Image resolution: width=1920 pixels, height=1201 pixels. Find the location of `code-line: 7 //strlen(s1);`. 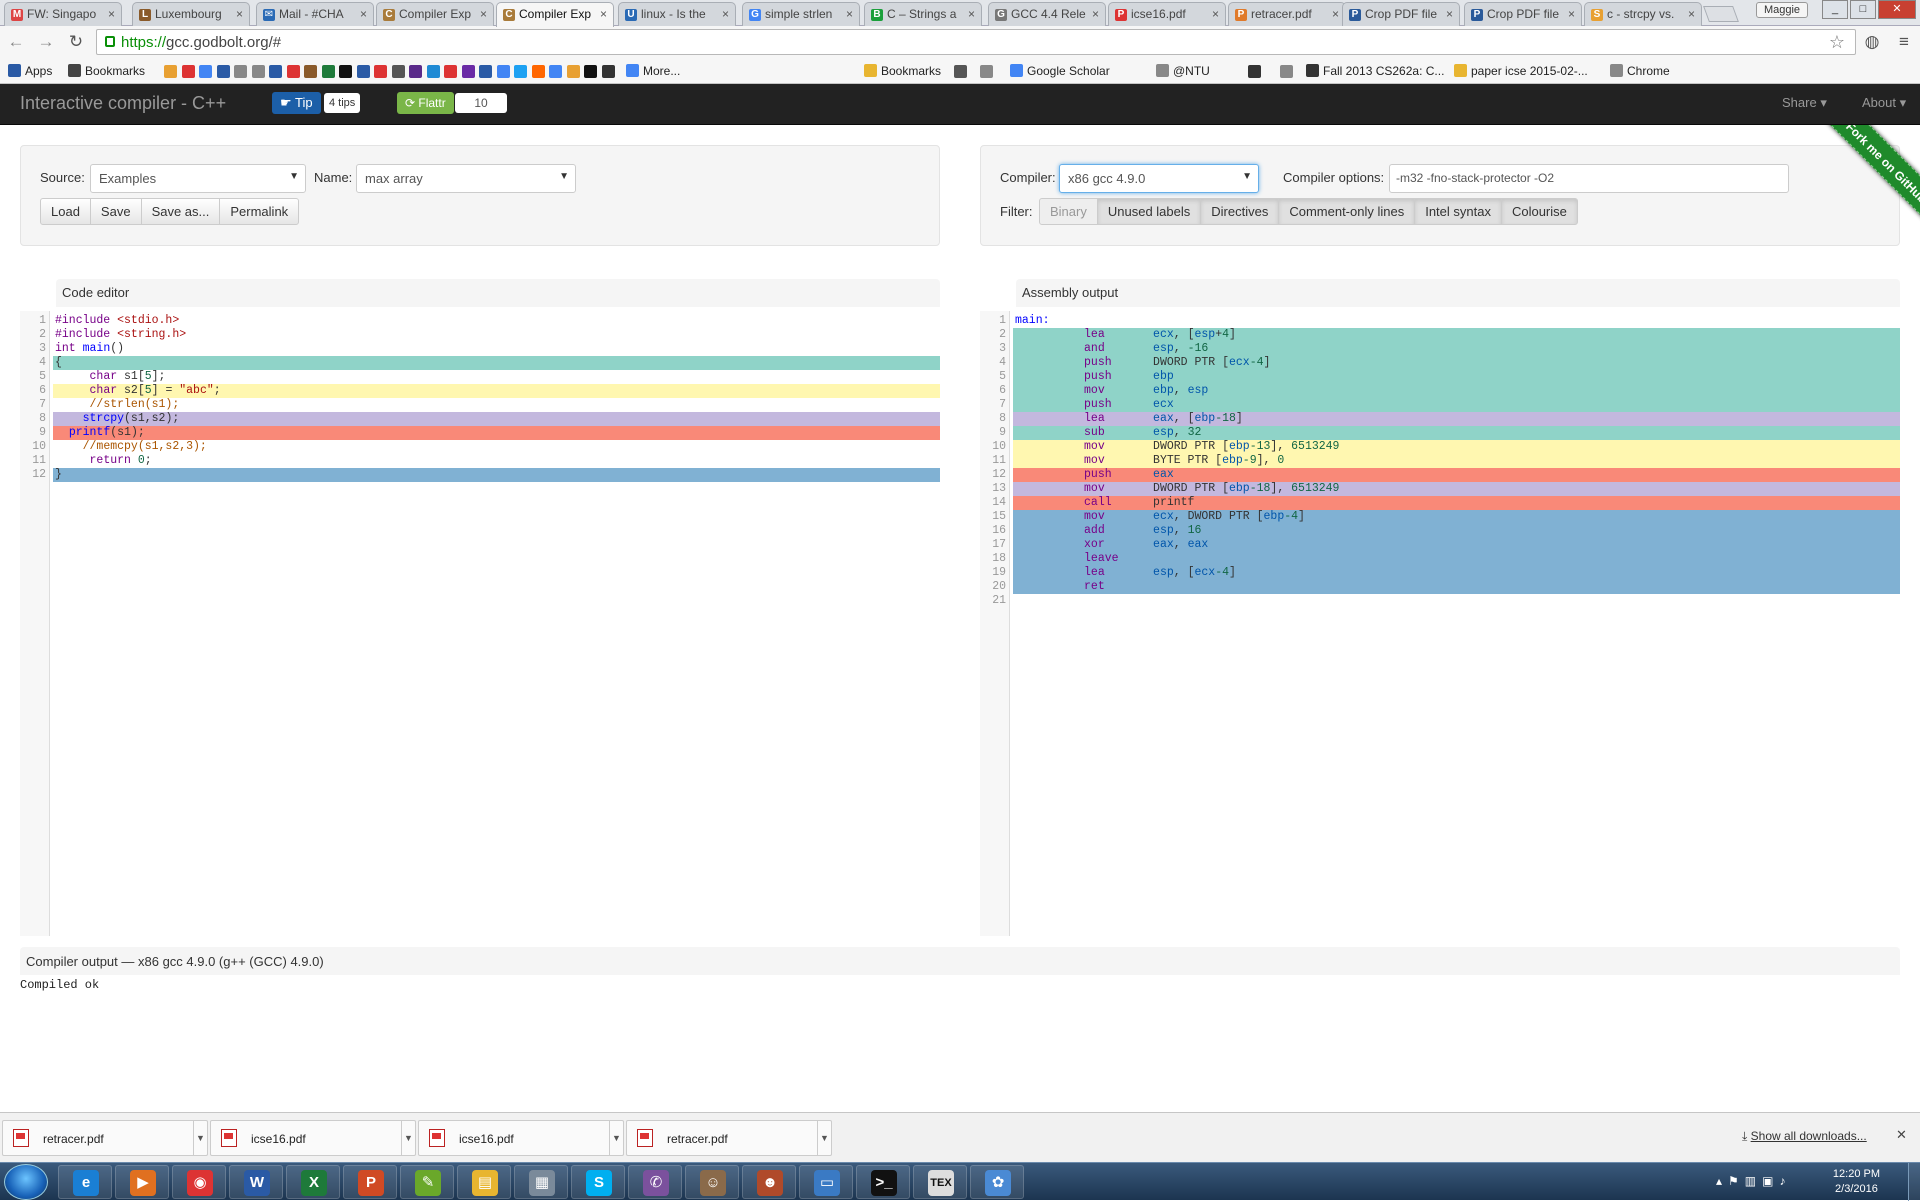

code-line: 7 //strlen(s1); is located at coordinates (480, 405).